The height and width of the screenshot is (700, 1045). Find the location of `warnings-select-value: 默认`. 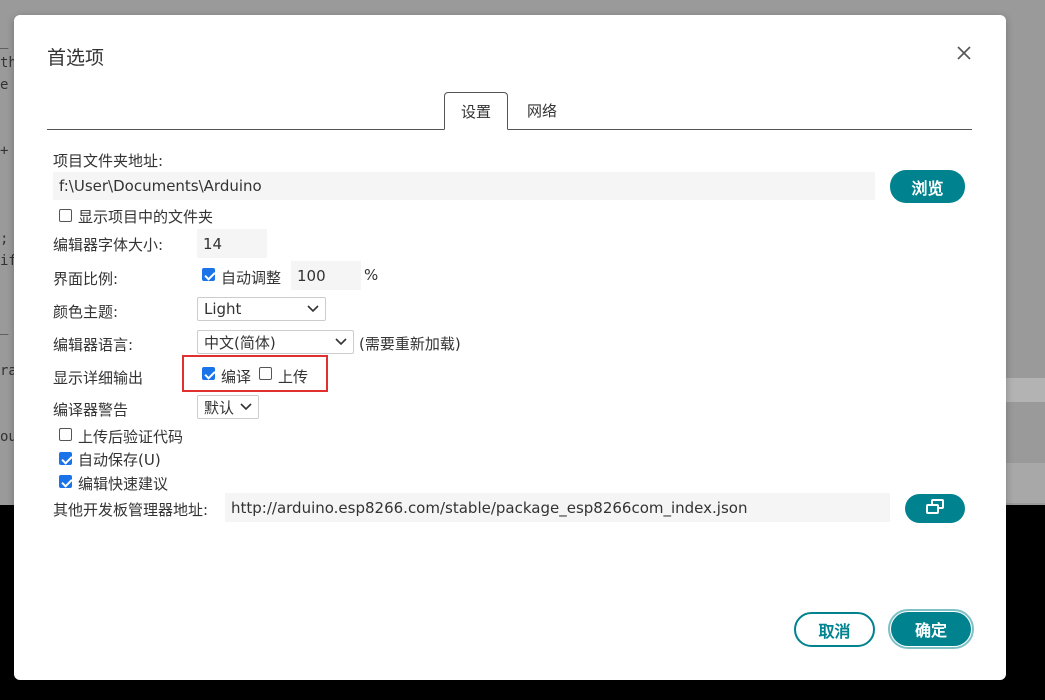

warnings-select-value: 默认 is located at coordinates (219, 407).